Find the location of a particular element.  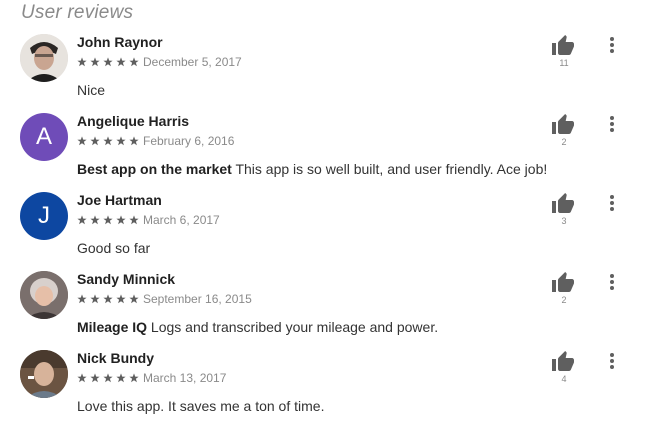

avatar: J is located at coordinates (44, 216).